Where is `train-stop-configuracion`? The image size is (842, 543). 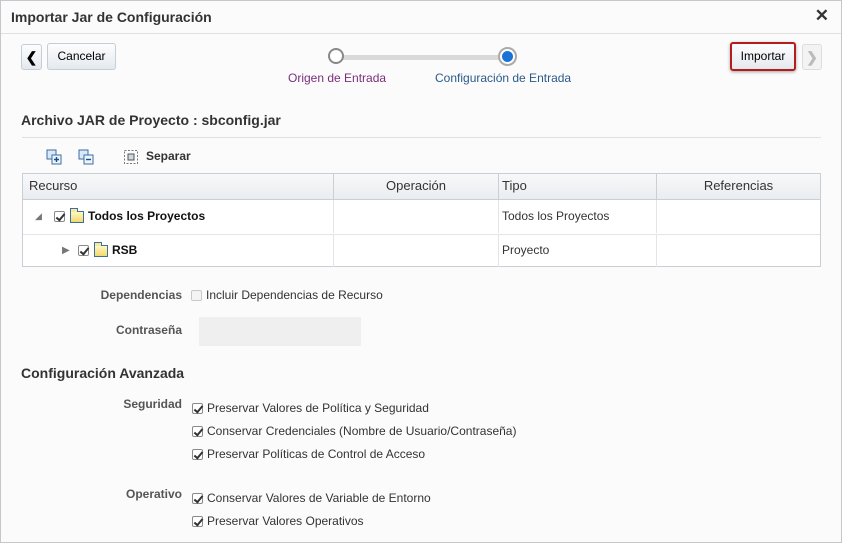 train-stop-configuracion is located at coordinates (507, 56).